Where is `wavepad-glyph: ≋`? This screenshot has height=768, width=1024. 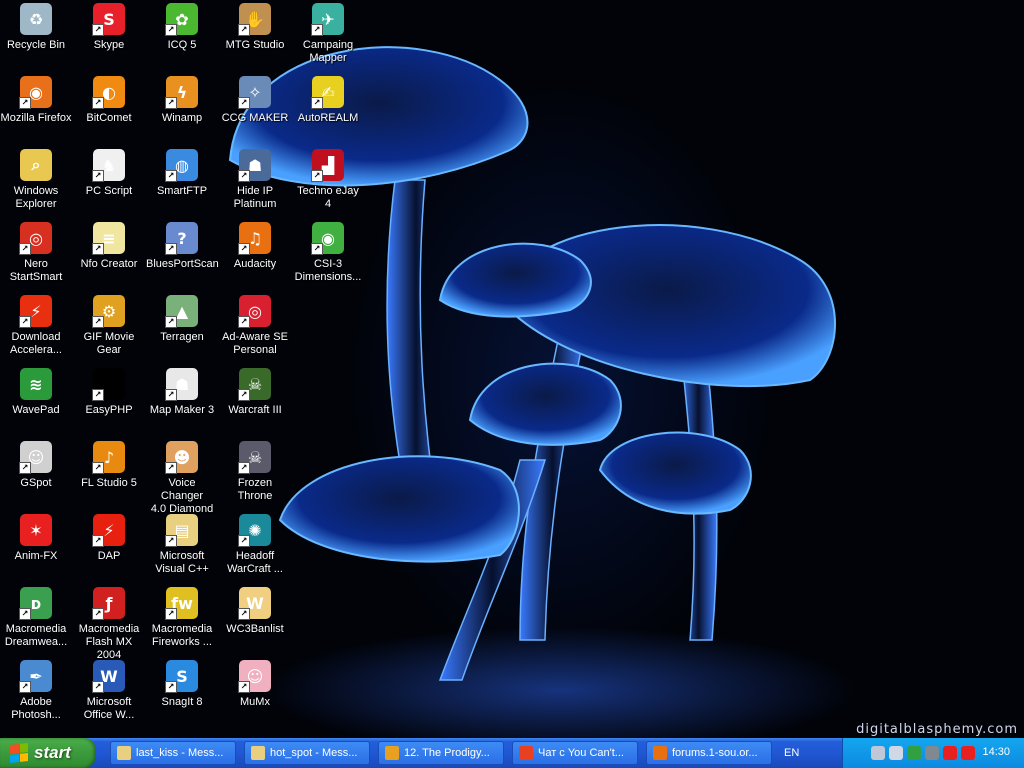 wavepad-glyph: ≋ is located at coordinates (36, 384).